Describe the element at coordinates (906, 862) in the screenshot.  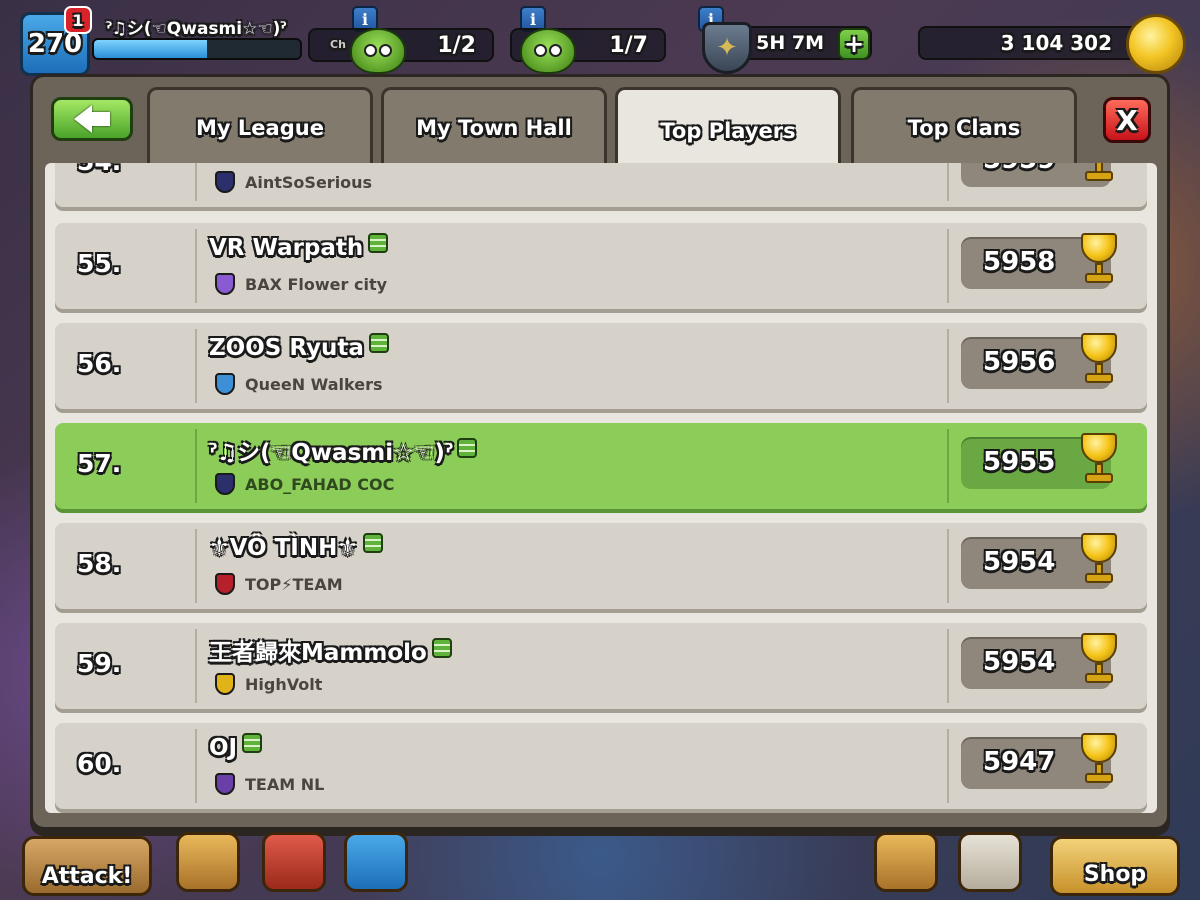
I see `treasury-button` at that location.